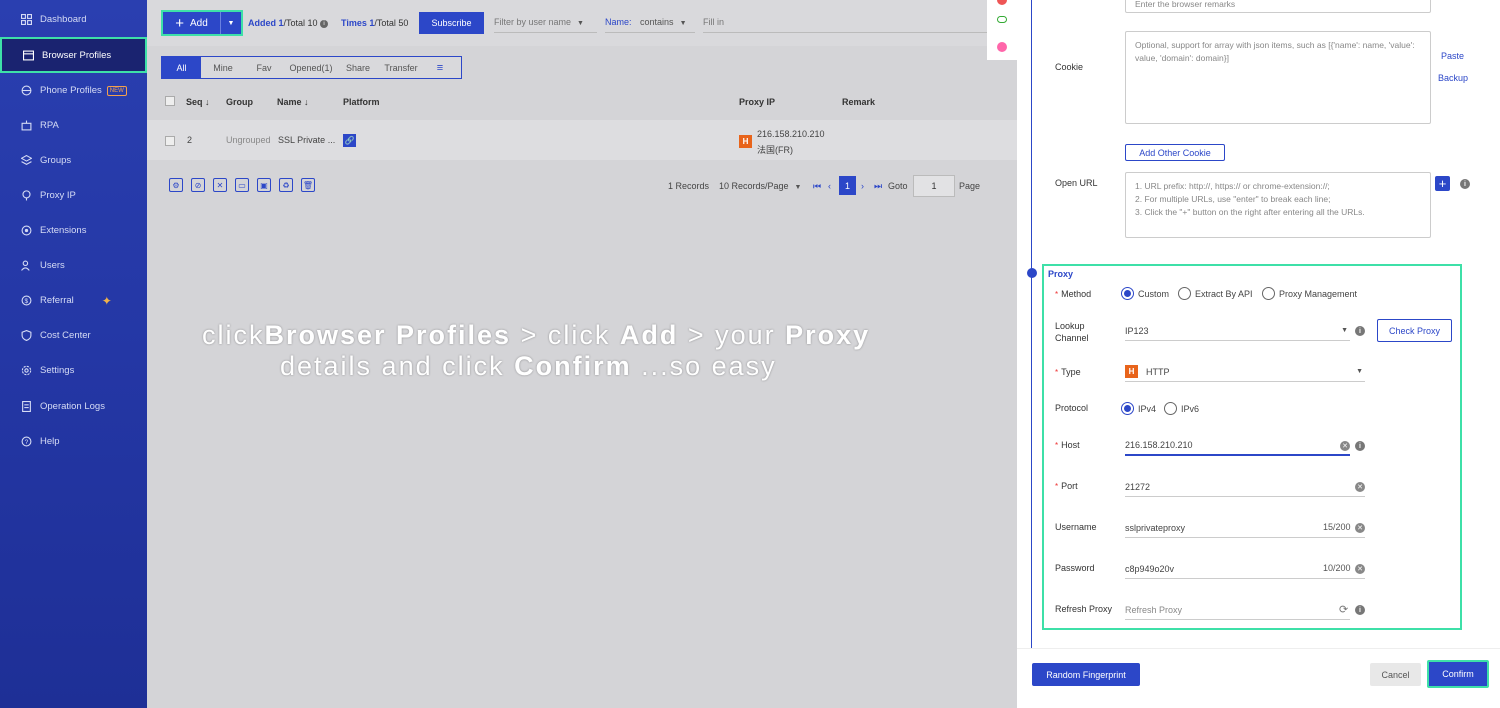 Image resolution: width=1500 pixels, height=708 pixels. I want to click on goto-input: 1, so click(934, 186).